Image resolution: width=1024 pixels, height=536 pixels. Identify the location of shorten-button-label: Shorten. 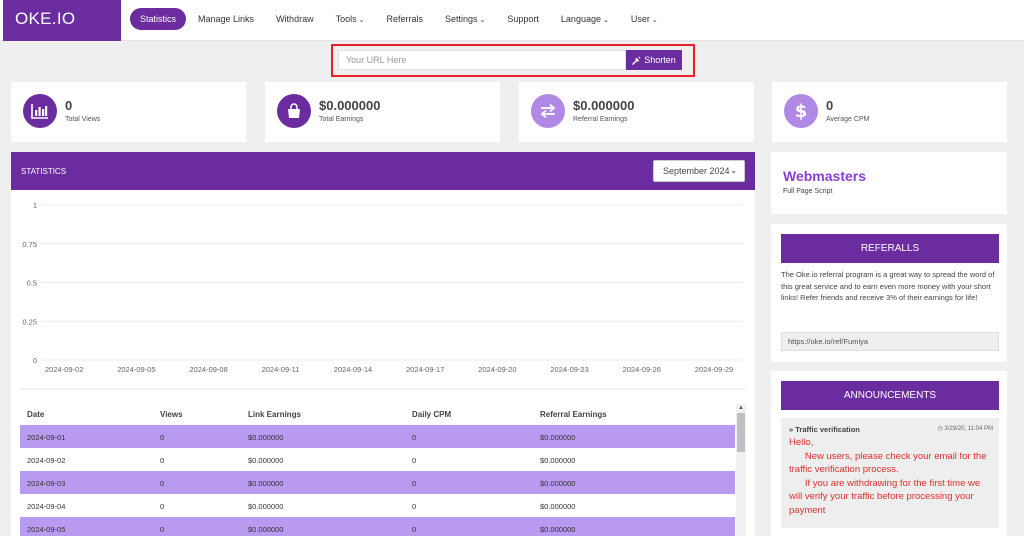
(660, 60).